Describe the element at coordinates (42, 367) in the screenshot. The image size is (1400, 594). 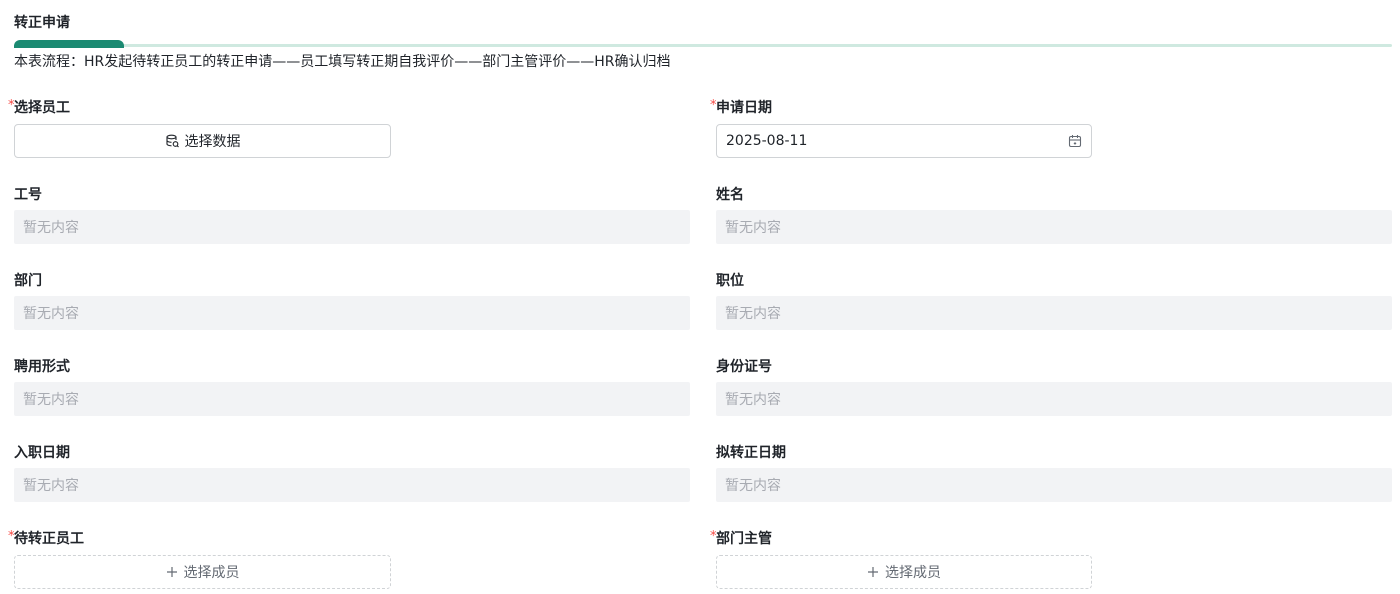
I see `employment-type-label: 聘用形式` at that location.